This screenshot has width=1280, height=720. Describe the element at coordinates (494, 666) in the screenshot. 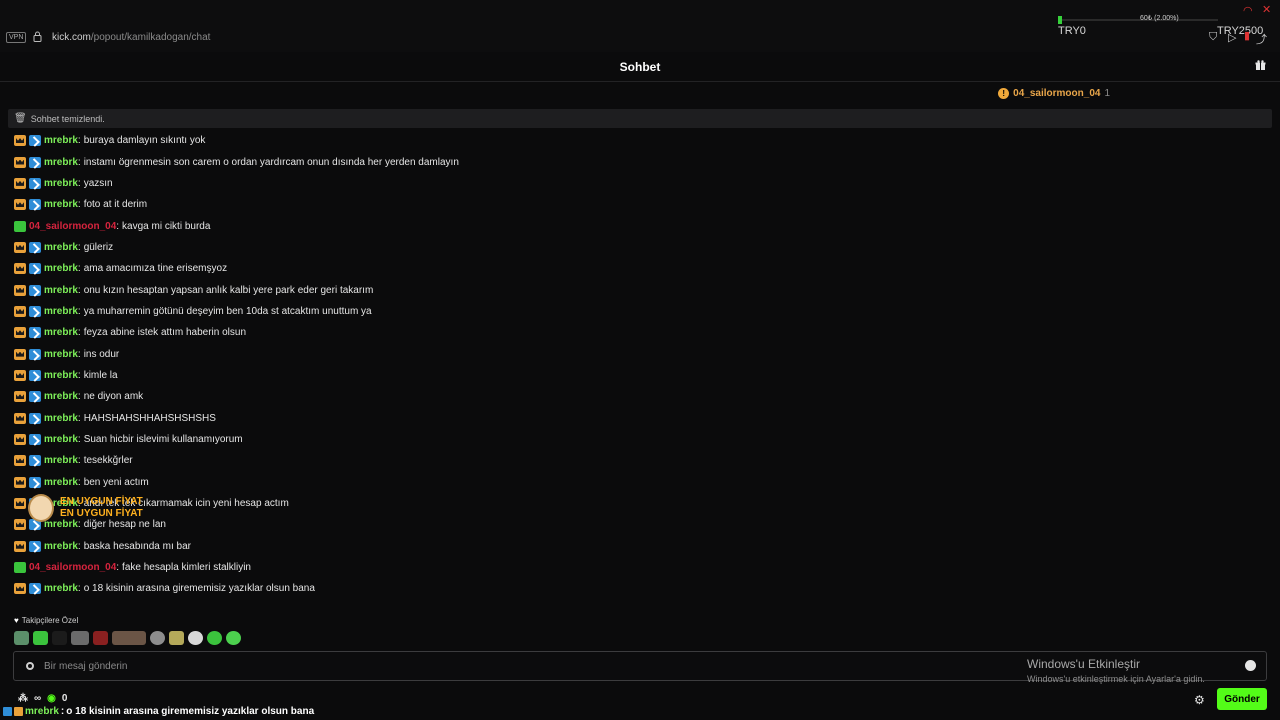

I see `message-input` at that location.